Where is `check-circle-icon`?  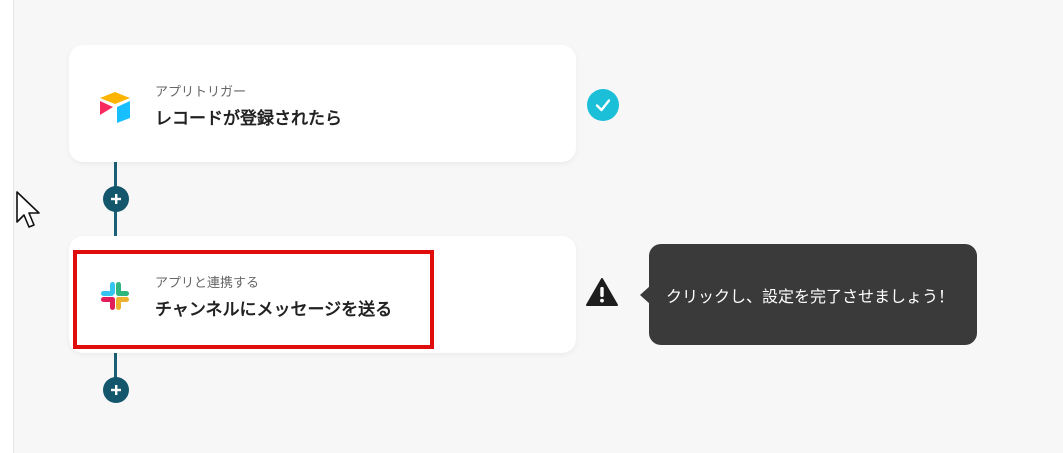
check-circle-icon is located at coordinates (603, 105).